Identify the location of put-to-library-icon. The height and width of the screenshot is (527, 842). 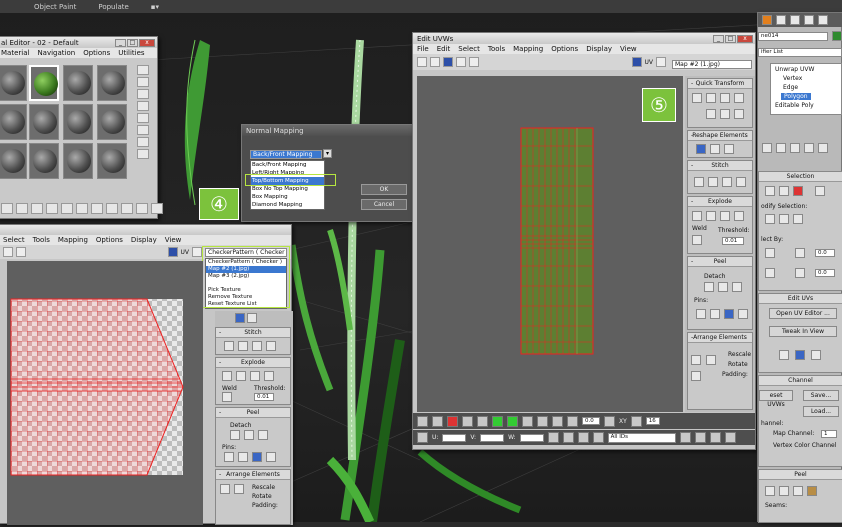
(97, 208).